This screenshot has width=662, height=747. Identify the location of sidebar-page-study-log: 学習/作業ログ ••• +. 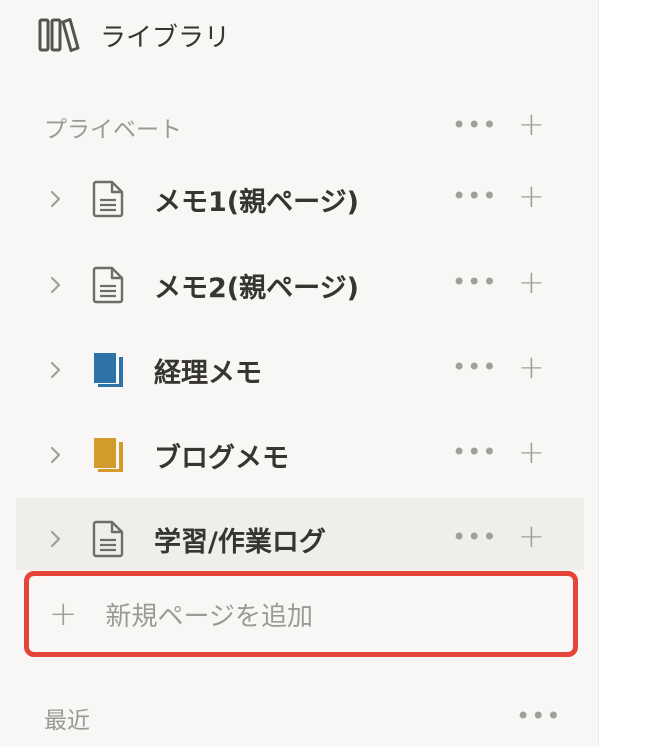
(300, 534).